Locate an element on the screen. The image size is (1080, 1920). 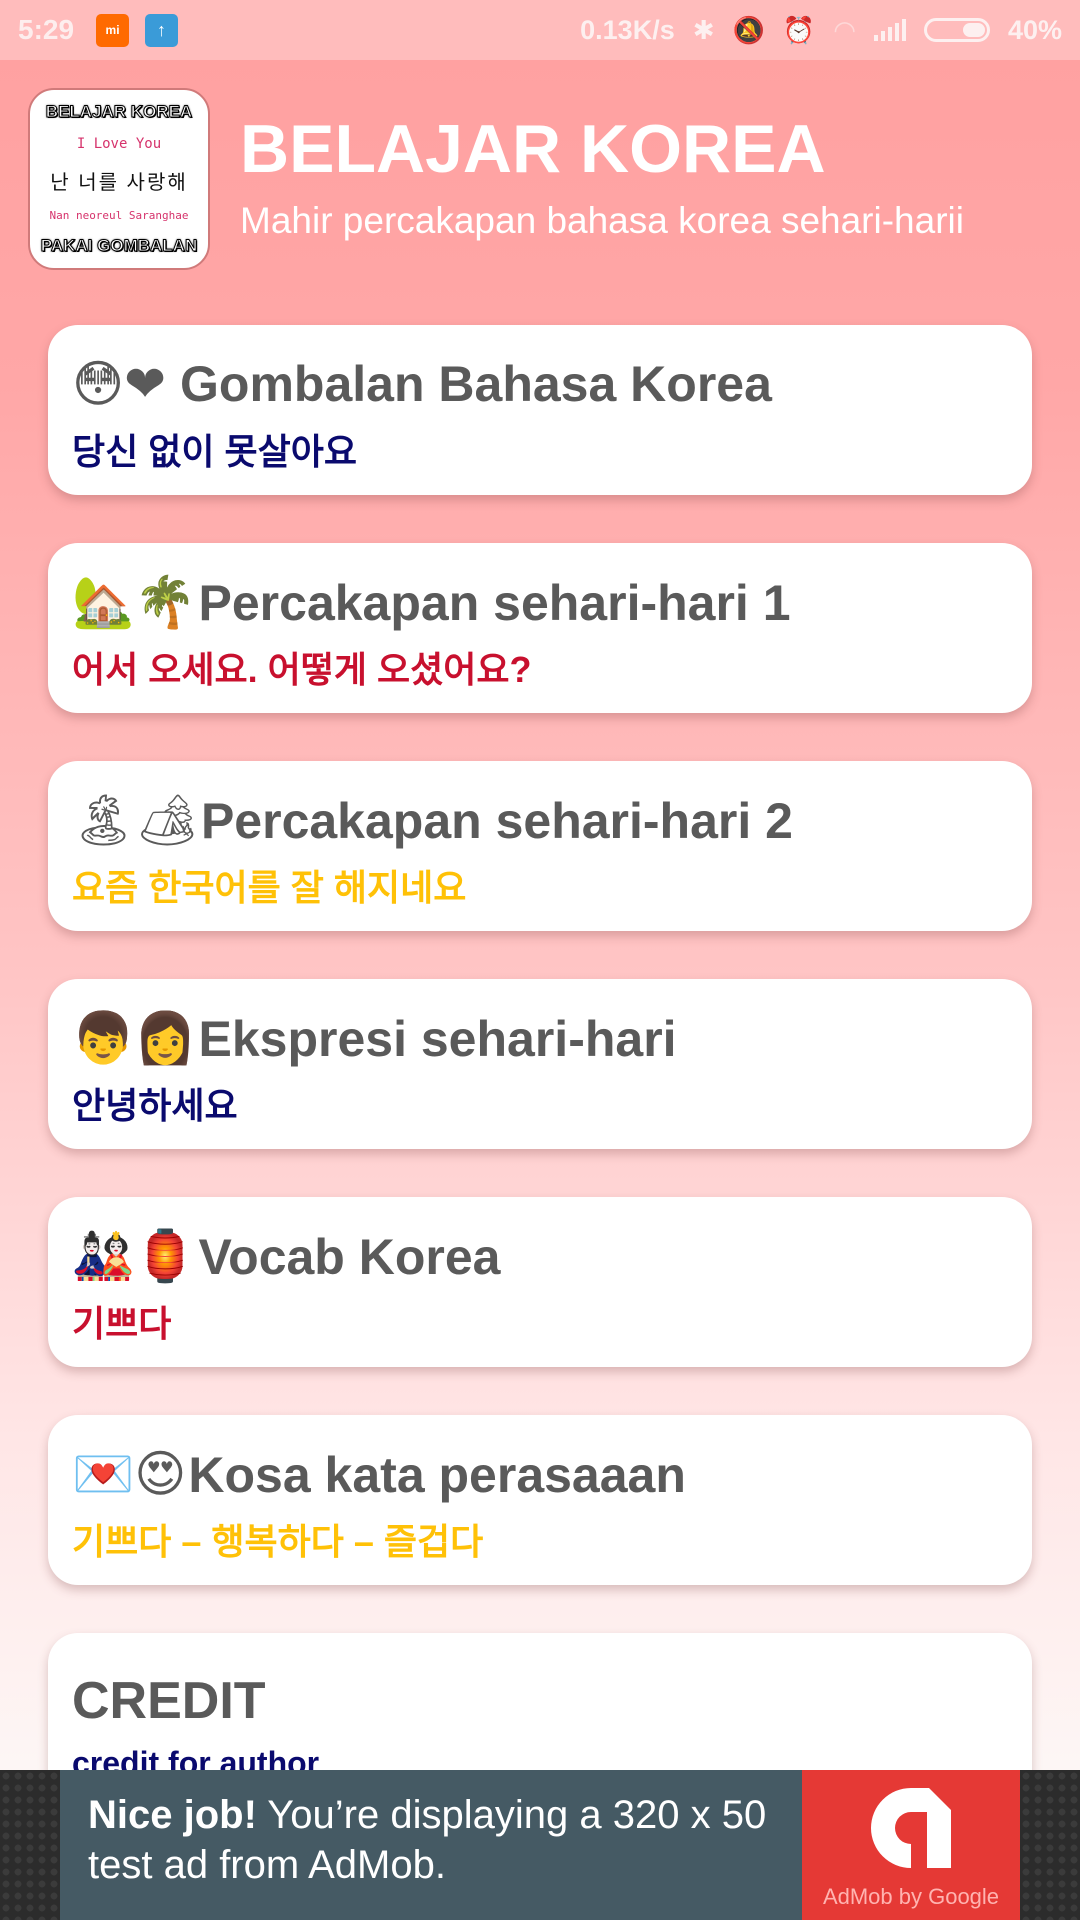
menu-card-vocab: 🎎🏮 Vocab Korea 기쁘다 is located at coordinates (540, 1282).